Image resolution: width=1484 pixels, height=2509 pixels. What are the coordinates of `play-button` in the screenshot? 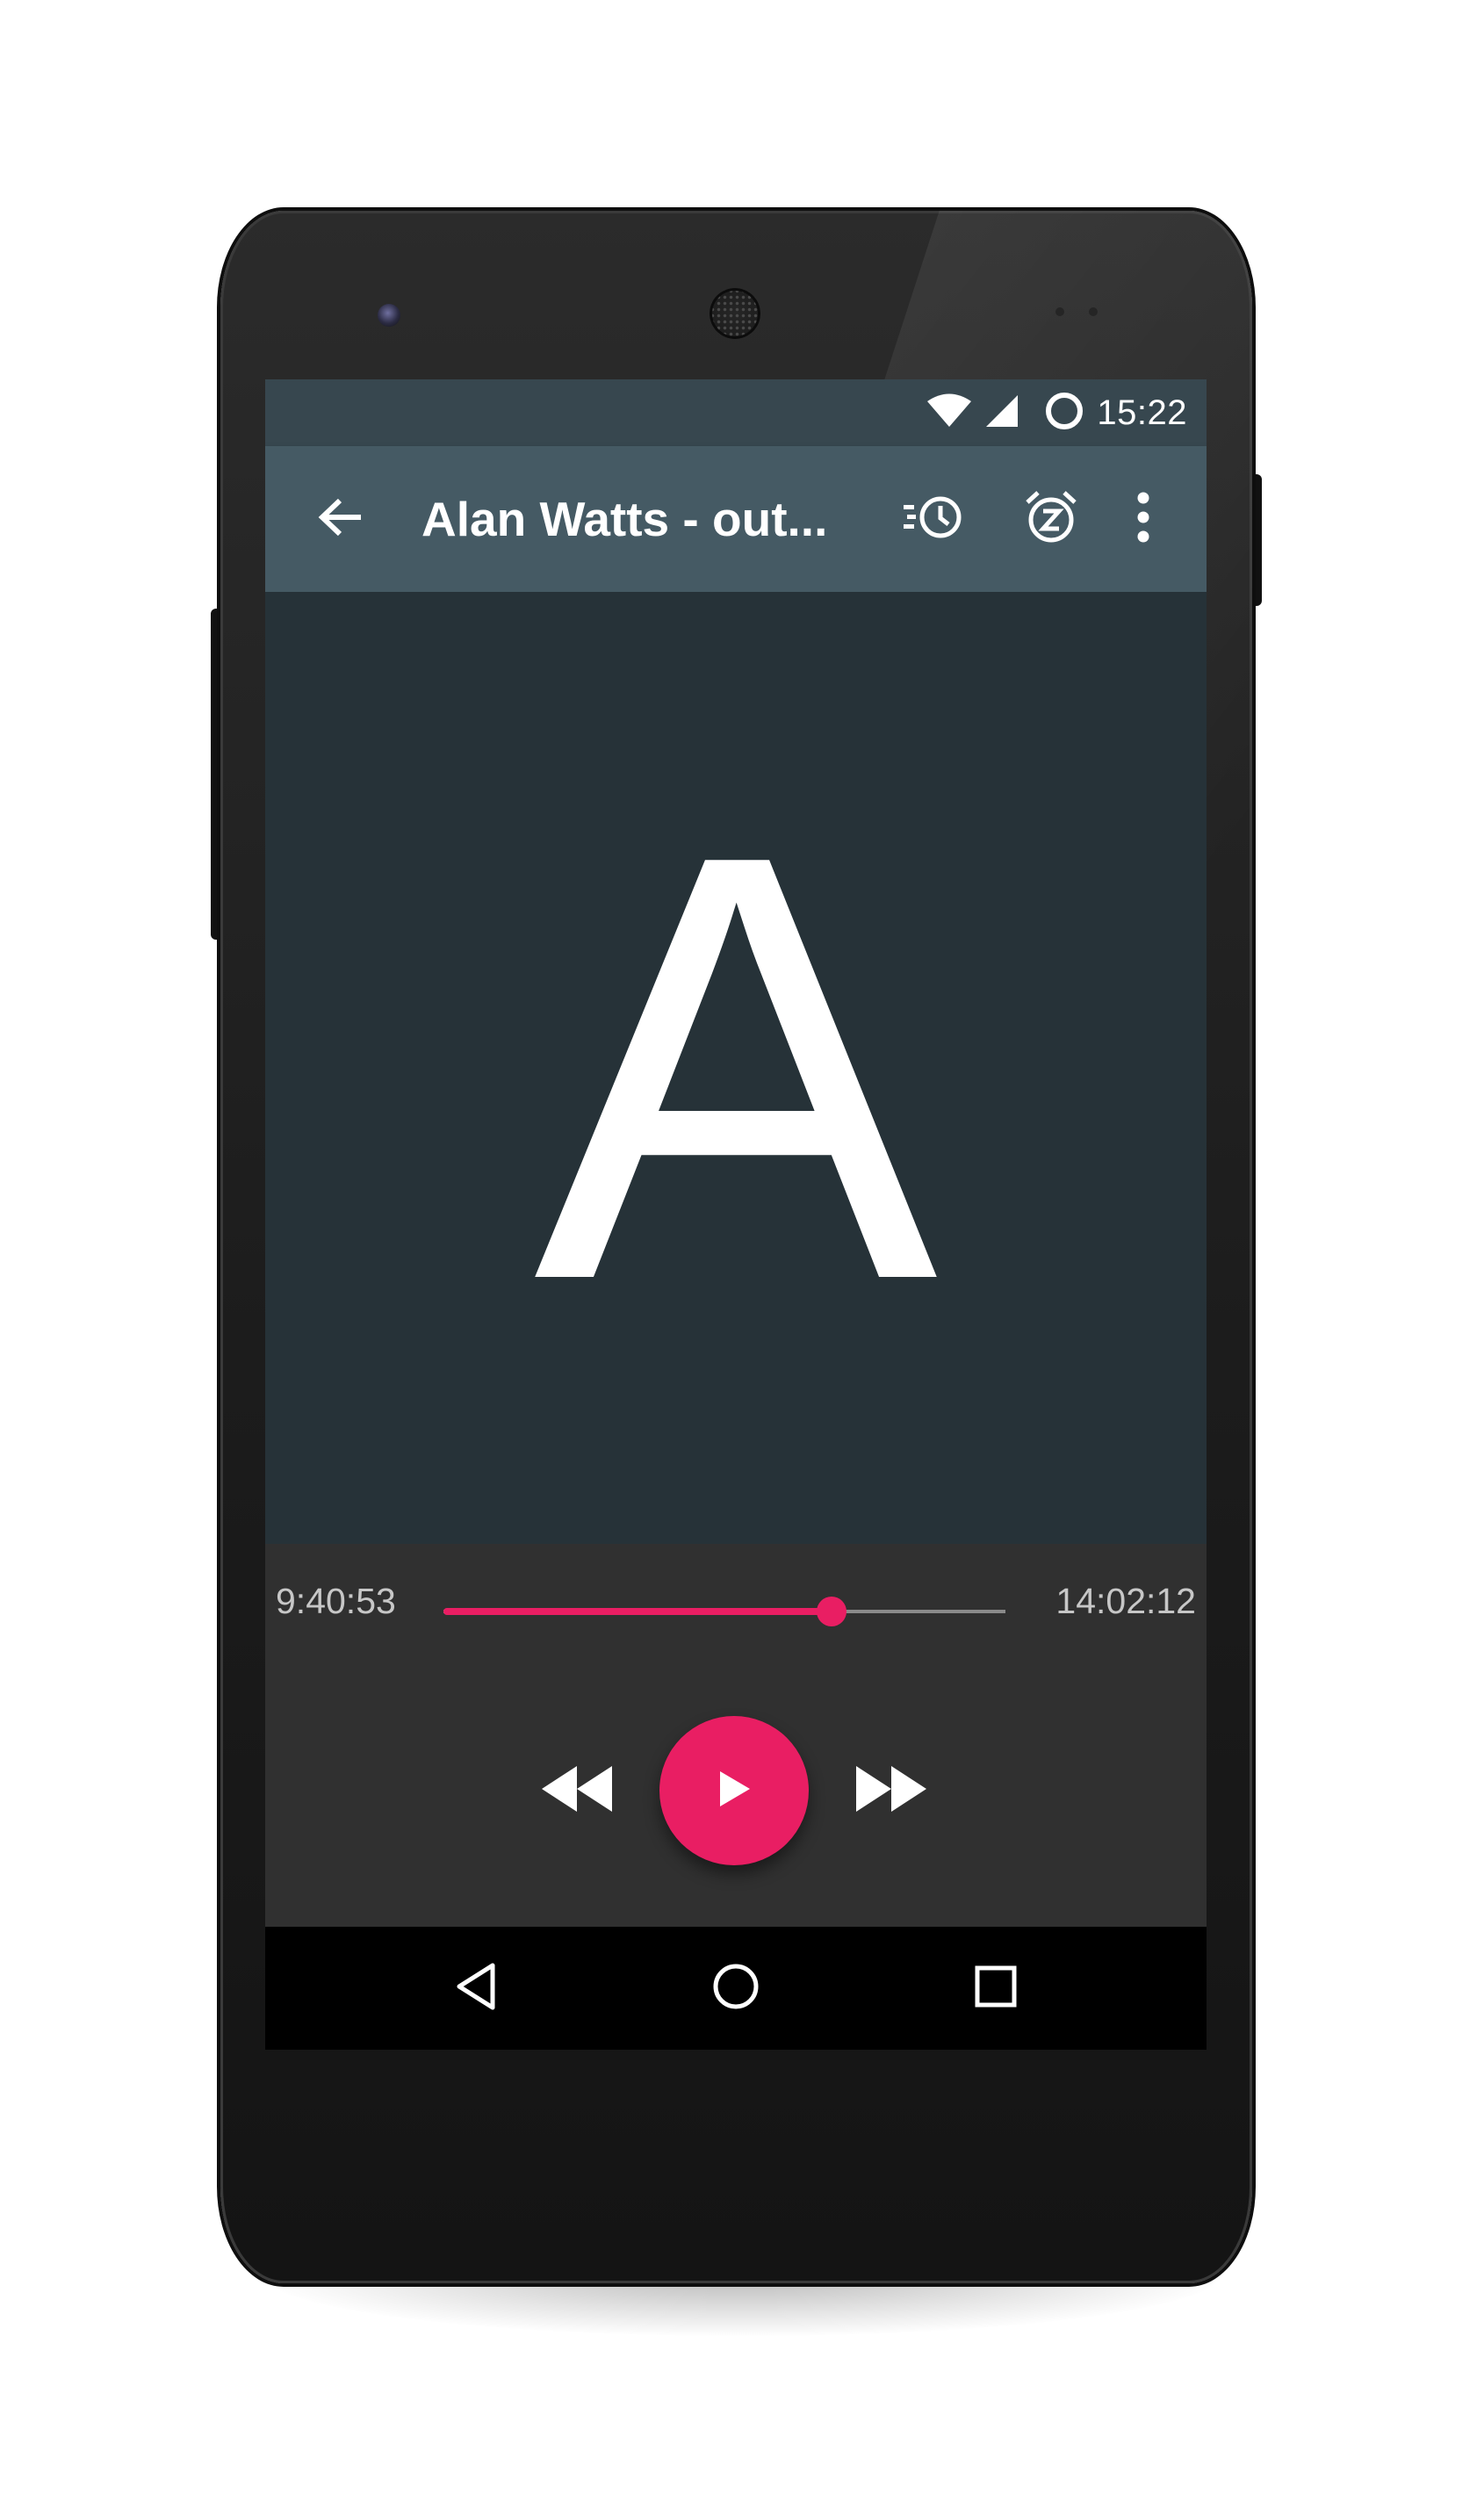 It's located at (734, 1790).